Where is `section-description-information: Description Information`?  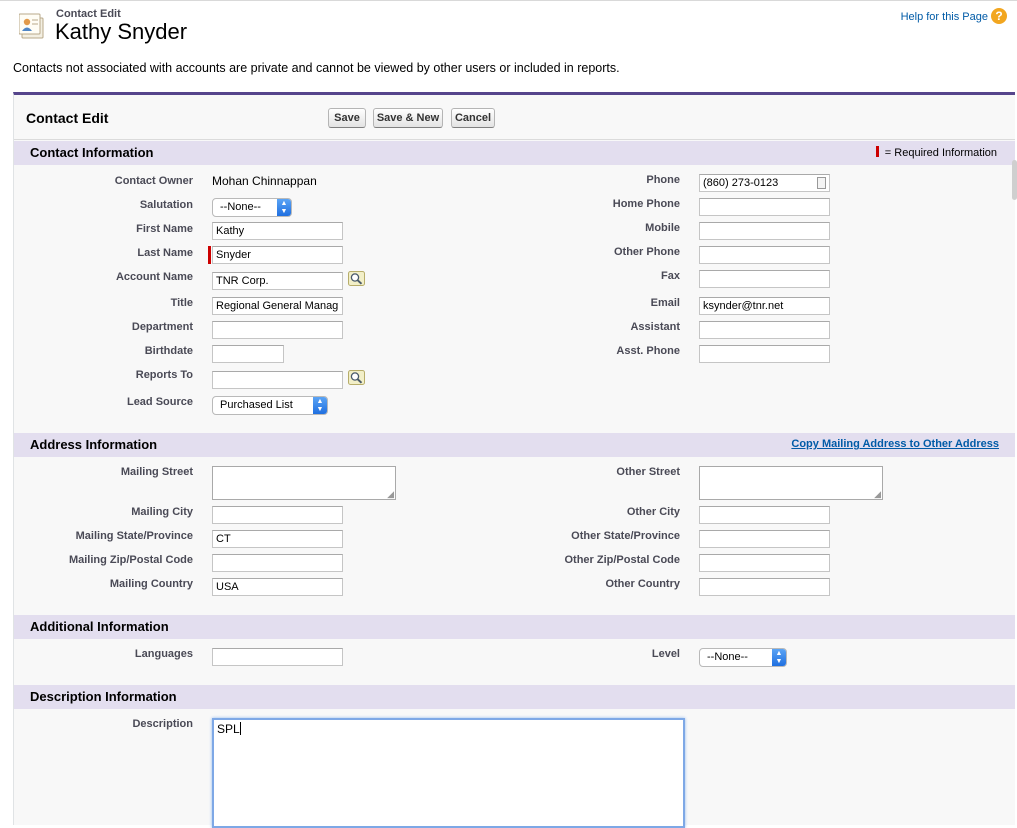
section-description-information: Description Information is located at coordinates (514, 697).